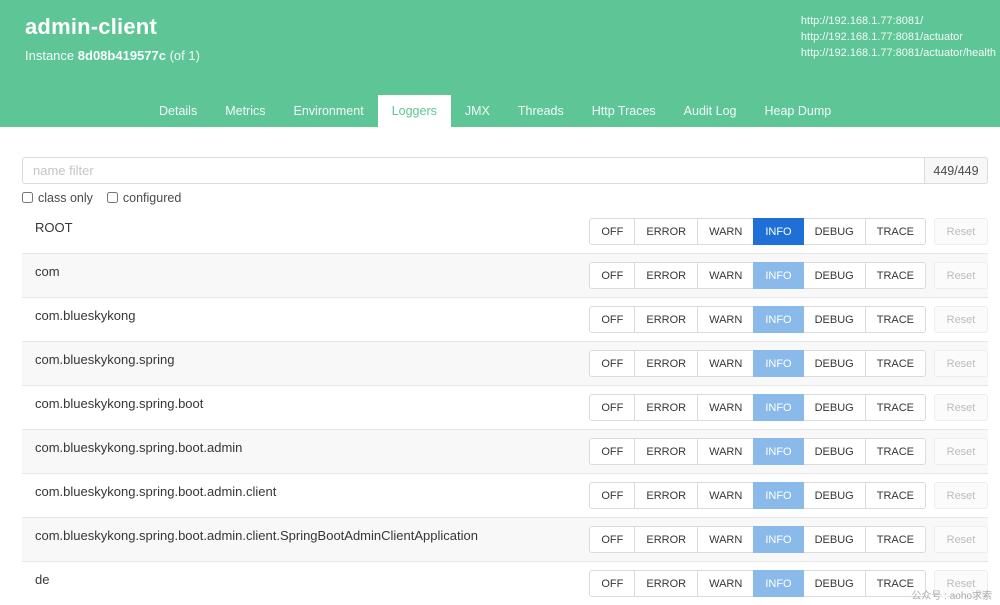 The height and width of the screenshot is (605, 1000). I want to click on instance-url: http://192.168.1.77:8081/, so click(898, 22).